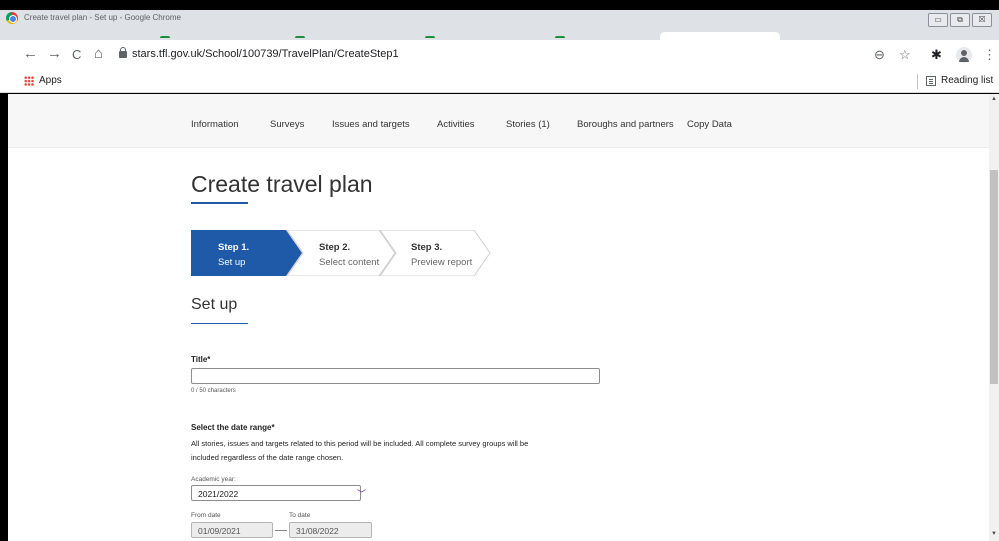 This screenshot has height=541, width=999. I want to click on title-field-label: Title*, so click(201, 359).